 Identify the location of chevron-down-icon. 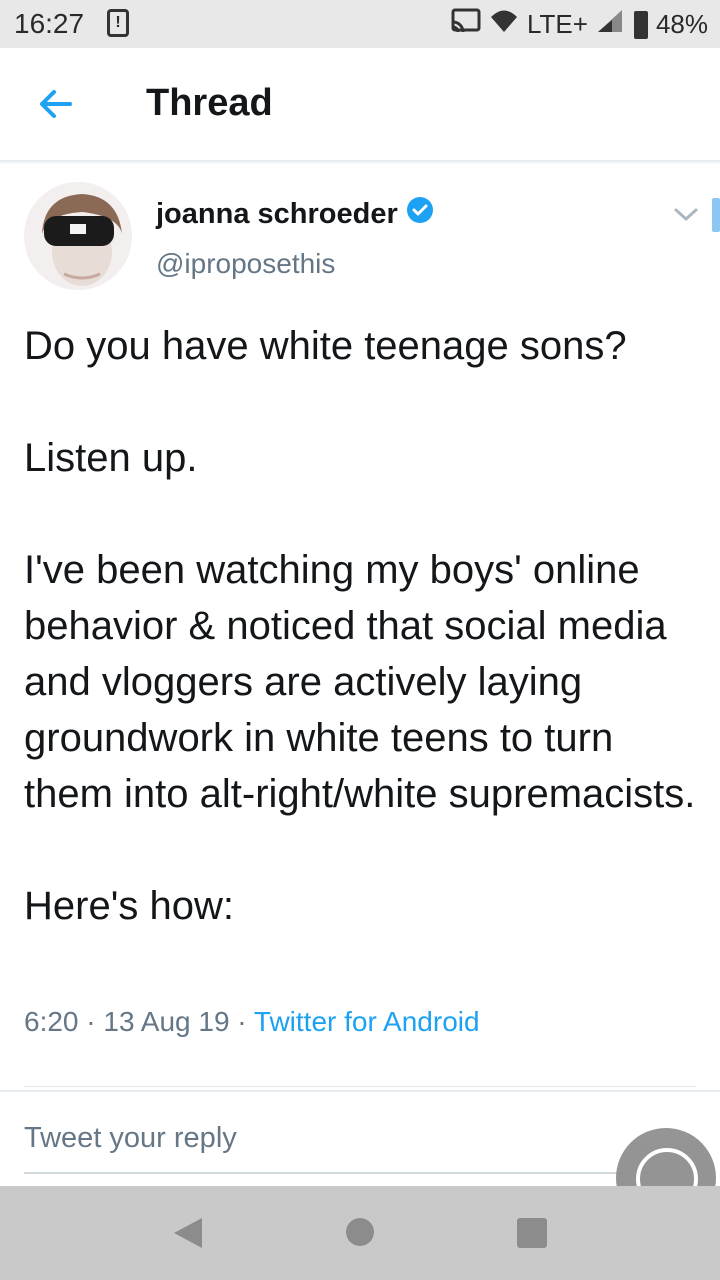
(686, 214).